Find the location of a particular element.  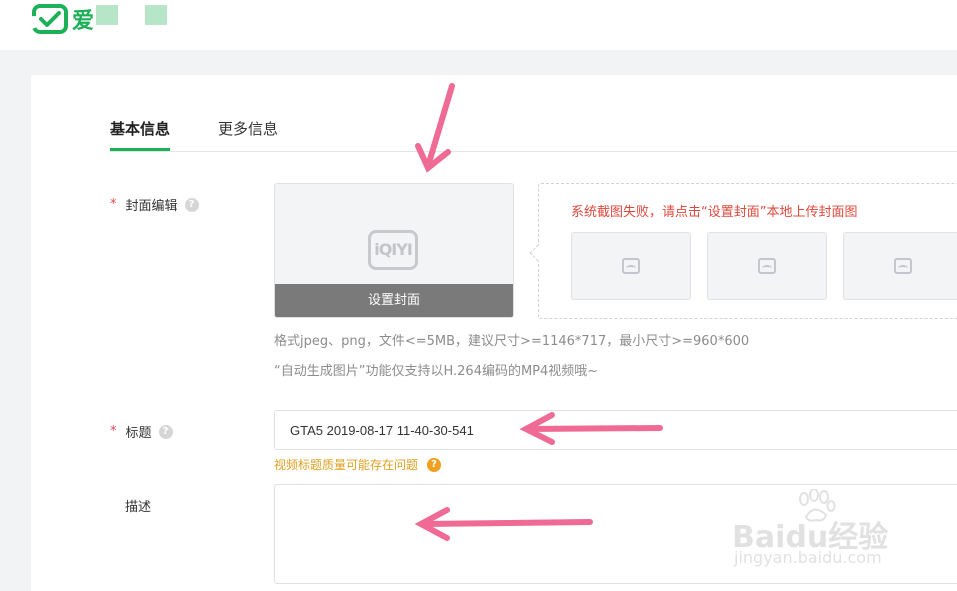

baidu-jingyan-watermark: Baidu经验 jingyan.baidu.com is located at coordinates (832, 529).